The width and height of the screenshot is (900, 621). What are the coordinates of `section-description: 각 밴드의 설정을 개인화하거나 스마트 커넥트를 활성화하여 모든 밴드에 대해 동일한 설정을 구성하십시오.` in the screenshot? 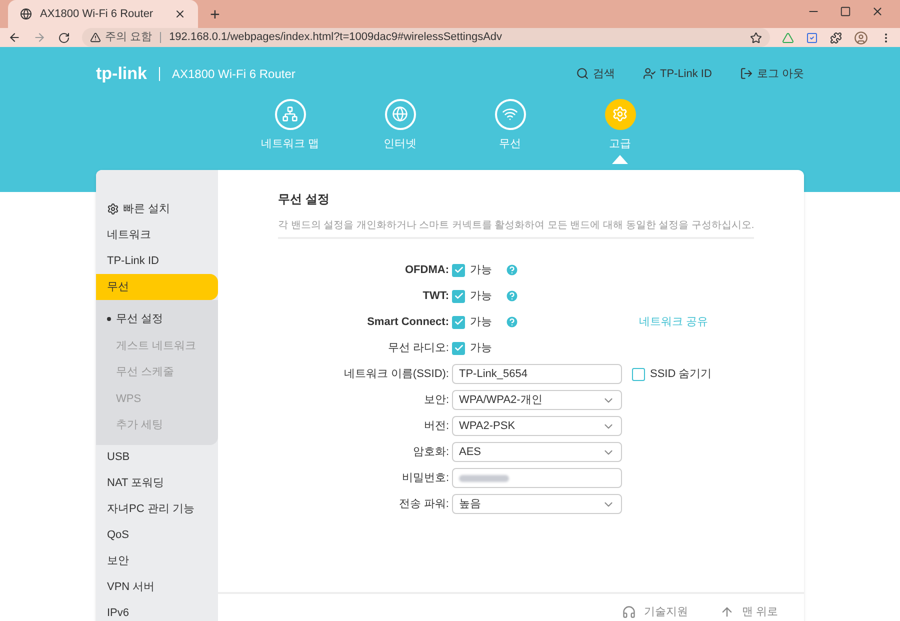 It's located at (516, 228).